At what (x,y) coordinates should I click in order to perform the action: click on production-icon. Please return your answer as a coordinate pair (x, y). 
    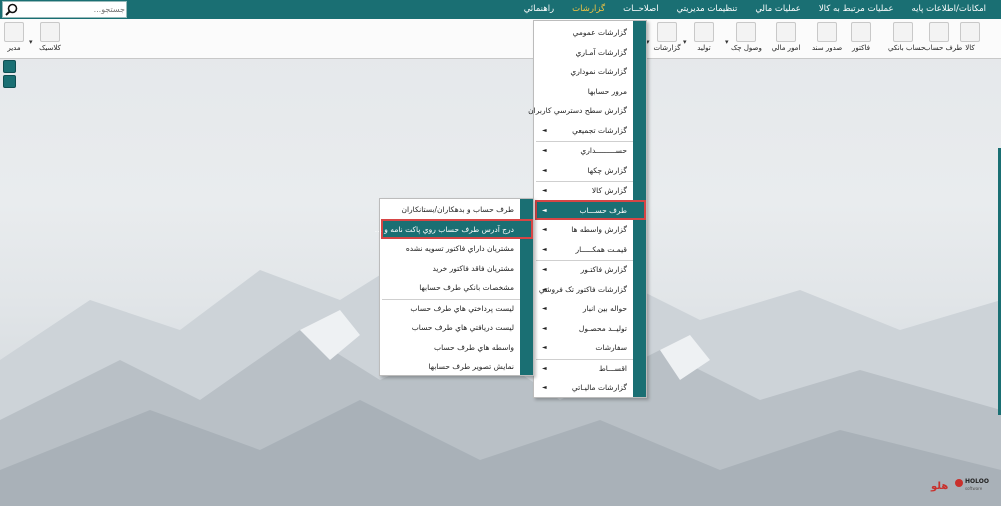
    Looking at the image, I should click on (704, 32).